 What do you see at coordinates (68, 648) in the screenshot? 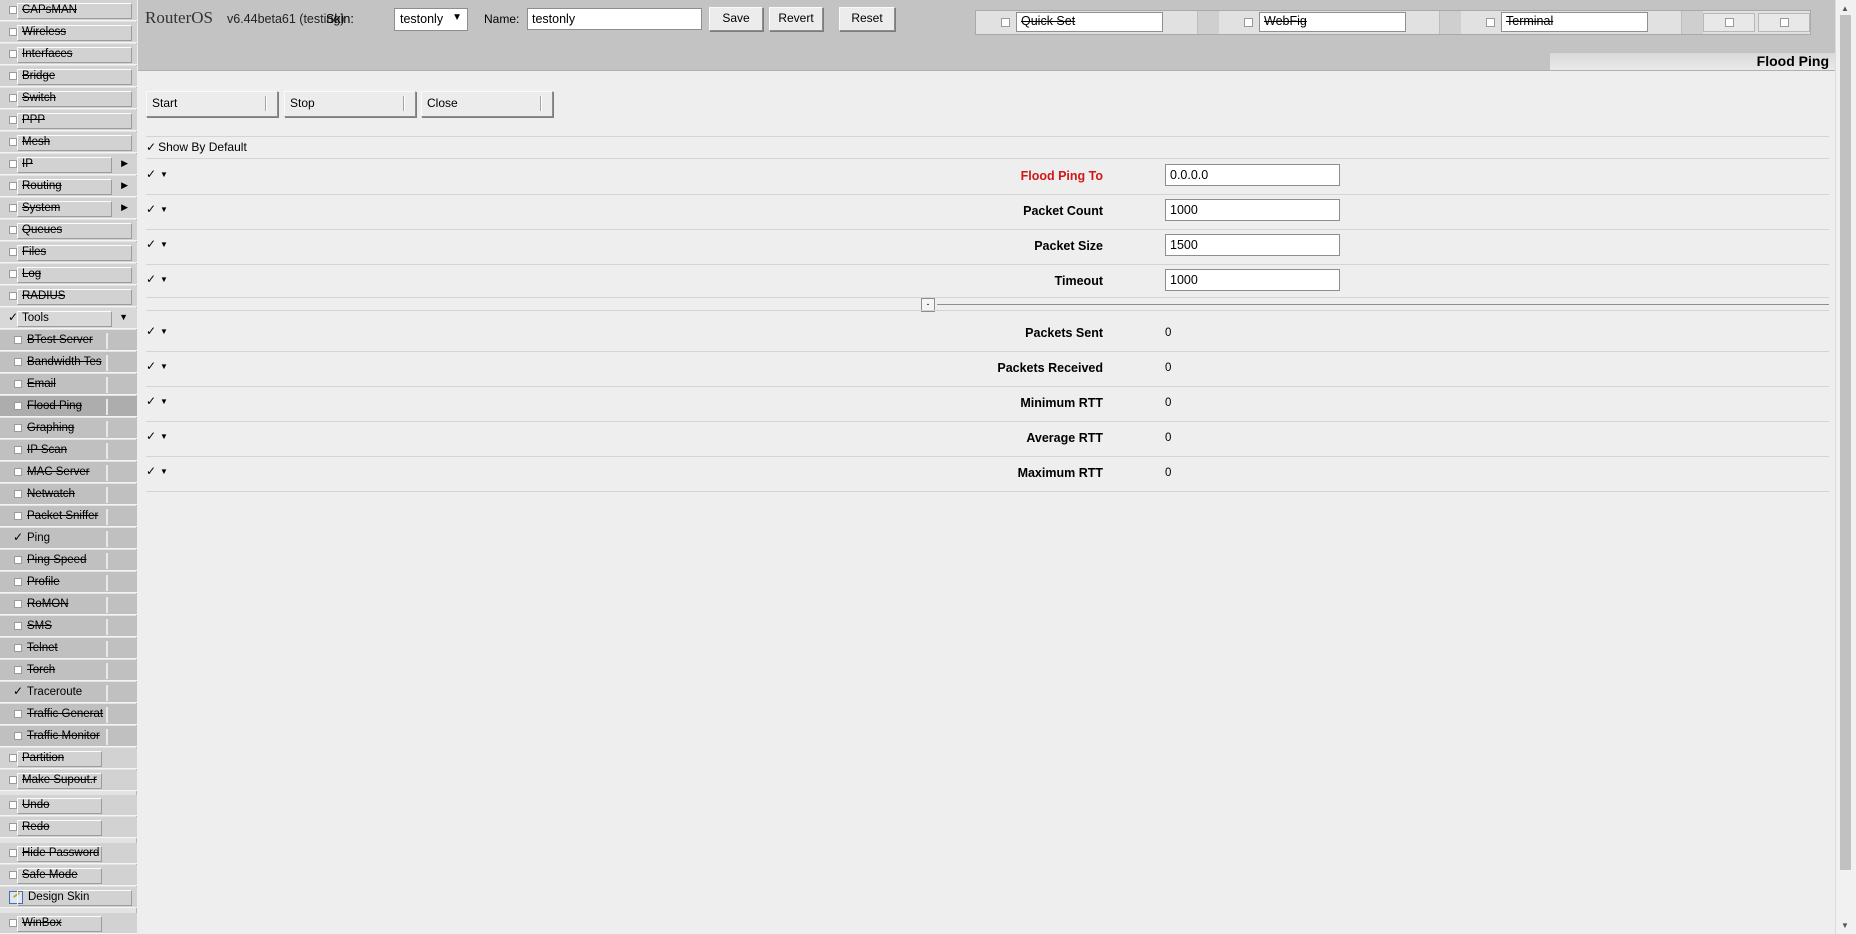
I see `sidebar-subitem-telnet: Telnet` at bounding box center [68, 648].